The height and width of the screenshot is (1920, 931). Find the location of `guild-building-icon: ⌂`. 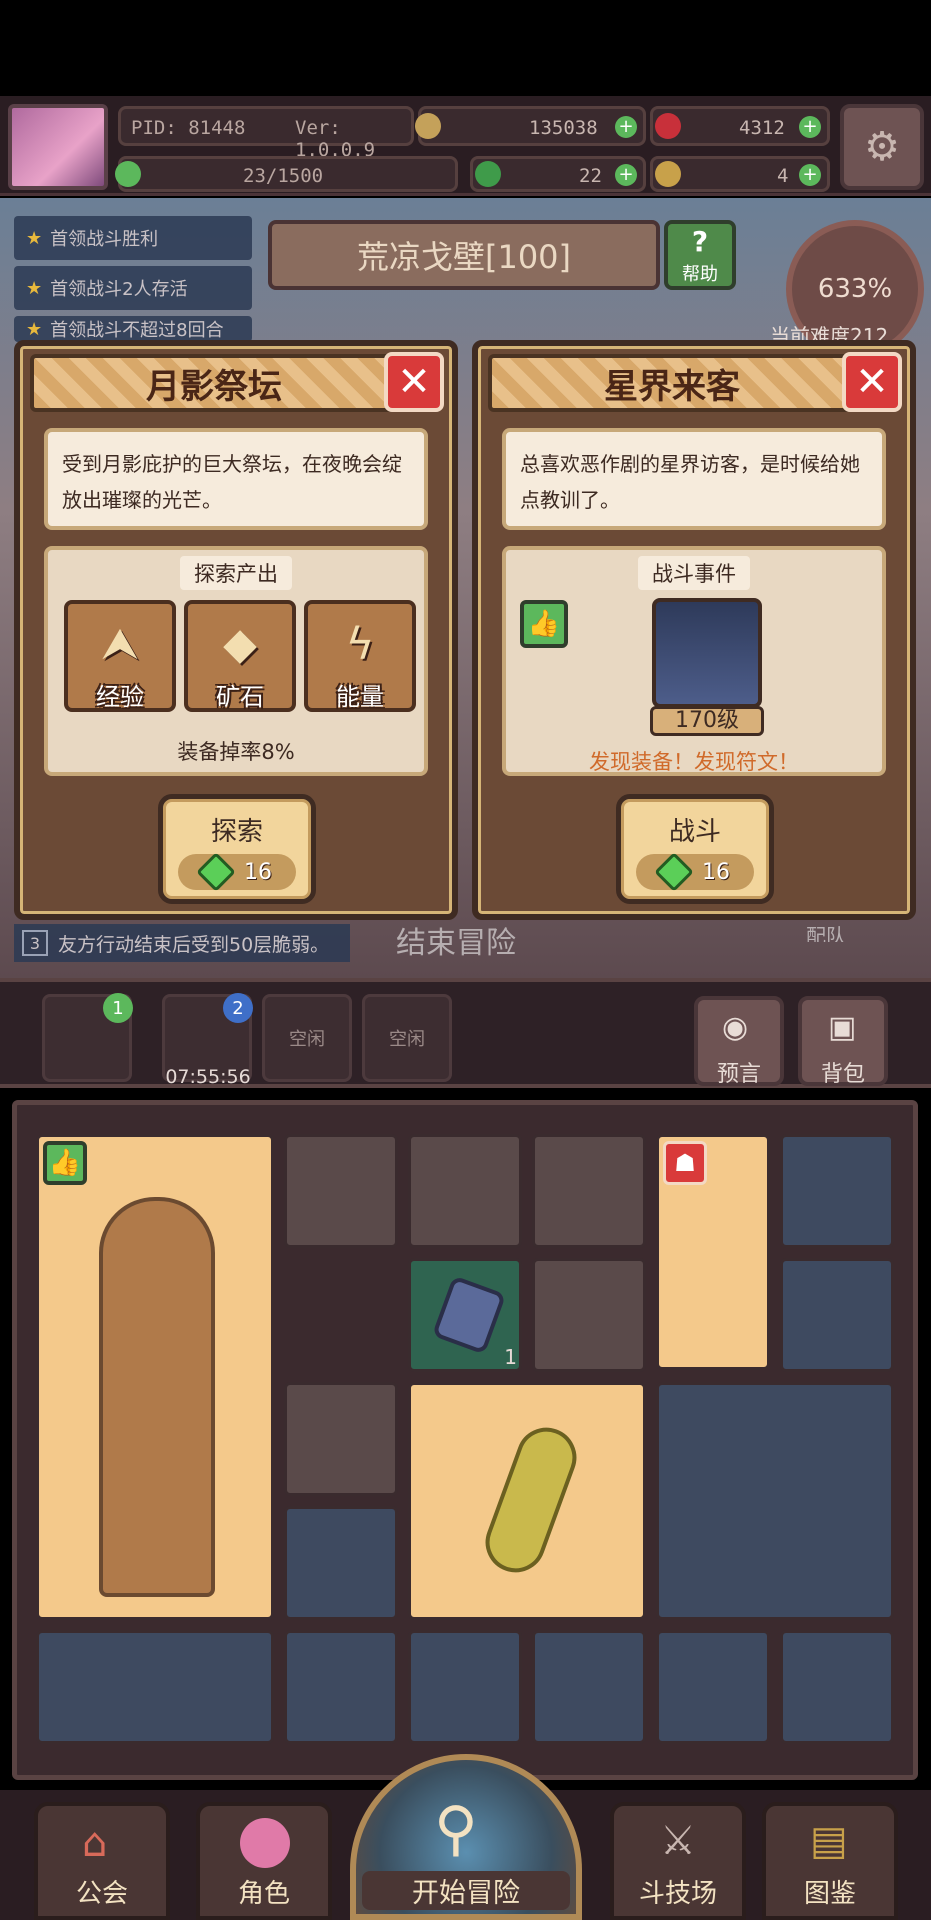

guild-building-icon: ⌂ is located at coordinates (95, 1843).